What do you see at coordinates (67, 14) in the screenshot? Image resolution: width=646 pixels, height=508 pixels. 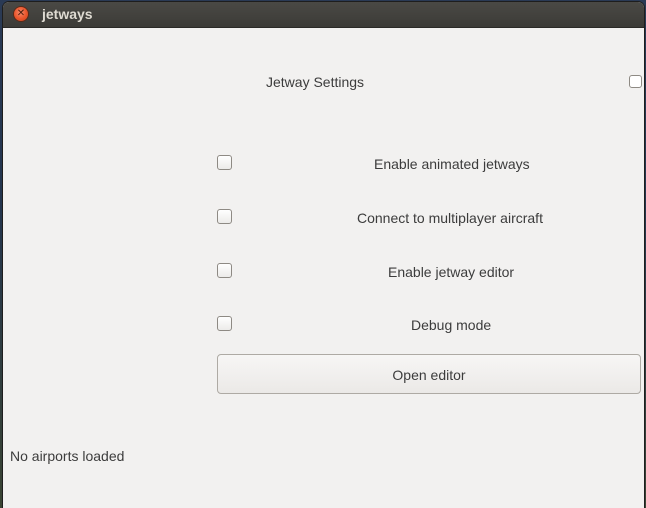 I see `window-title: jetways` at bounding box center [67, 14].